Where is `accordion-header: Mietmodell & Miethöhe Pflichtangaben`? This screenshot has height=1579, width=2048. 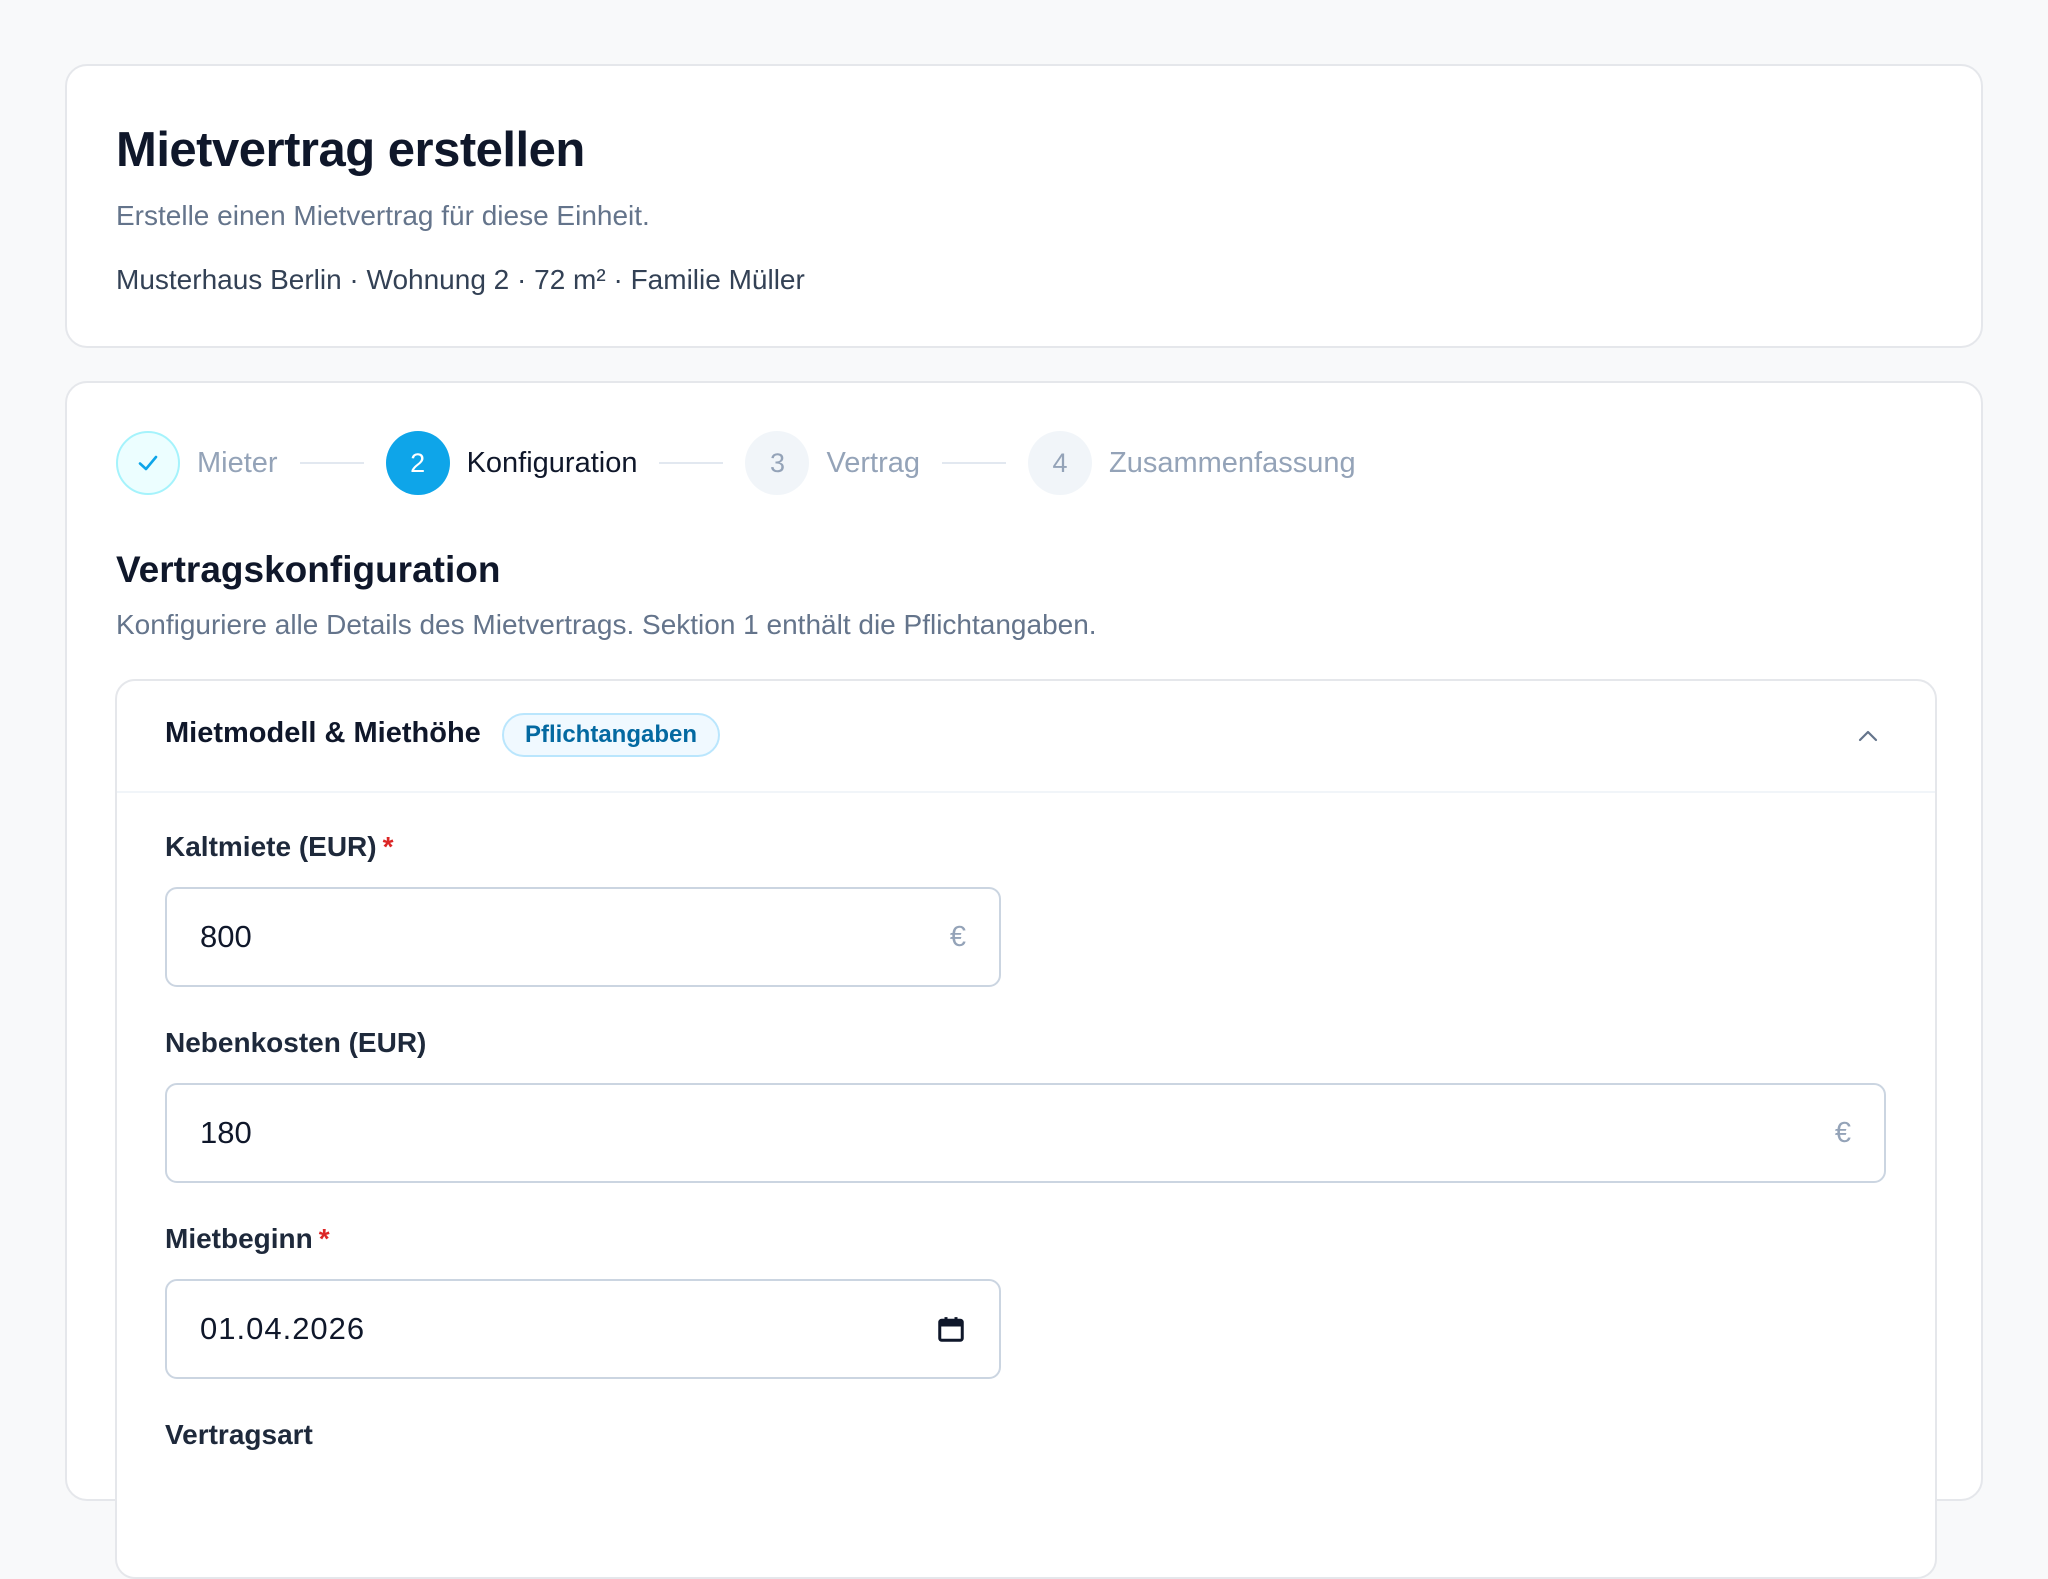
accordion-header: Mietmodell & Miethöhe Pflichtangaben is located at coordinates (1026, 737).